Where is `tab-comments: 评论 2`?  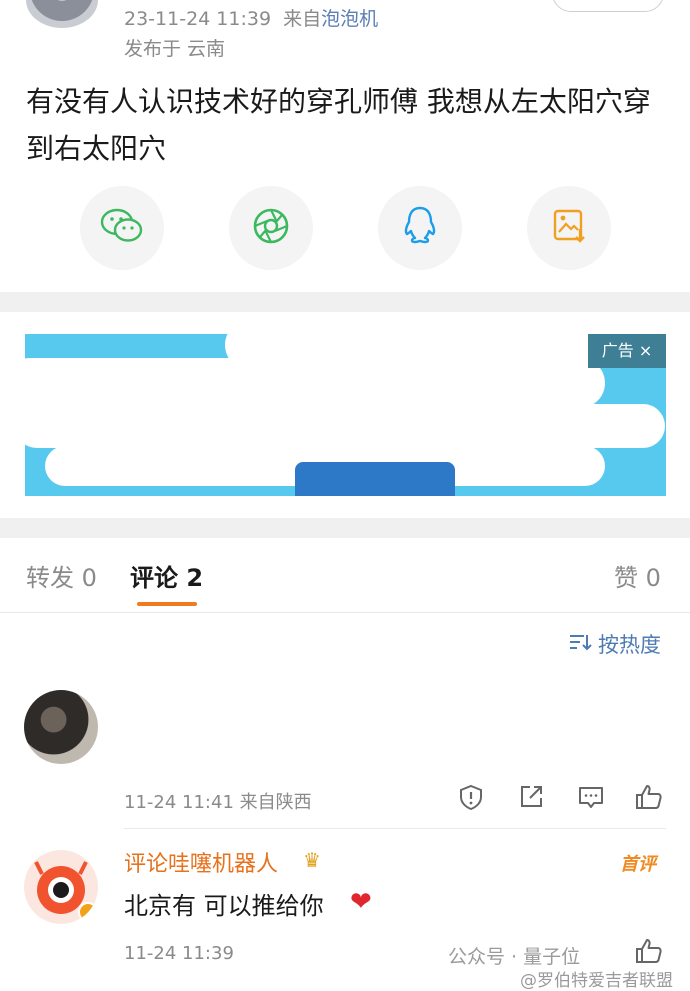 tab-comments: 评论 2 is located at coordinates (166, 575).